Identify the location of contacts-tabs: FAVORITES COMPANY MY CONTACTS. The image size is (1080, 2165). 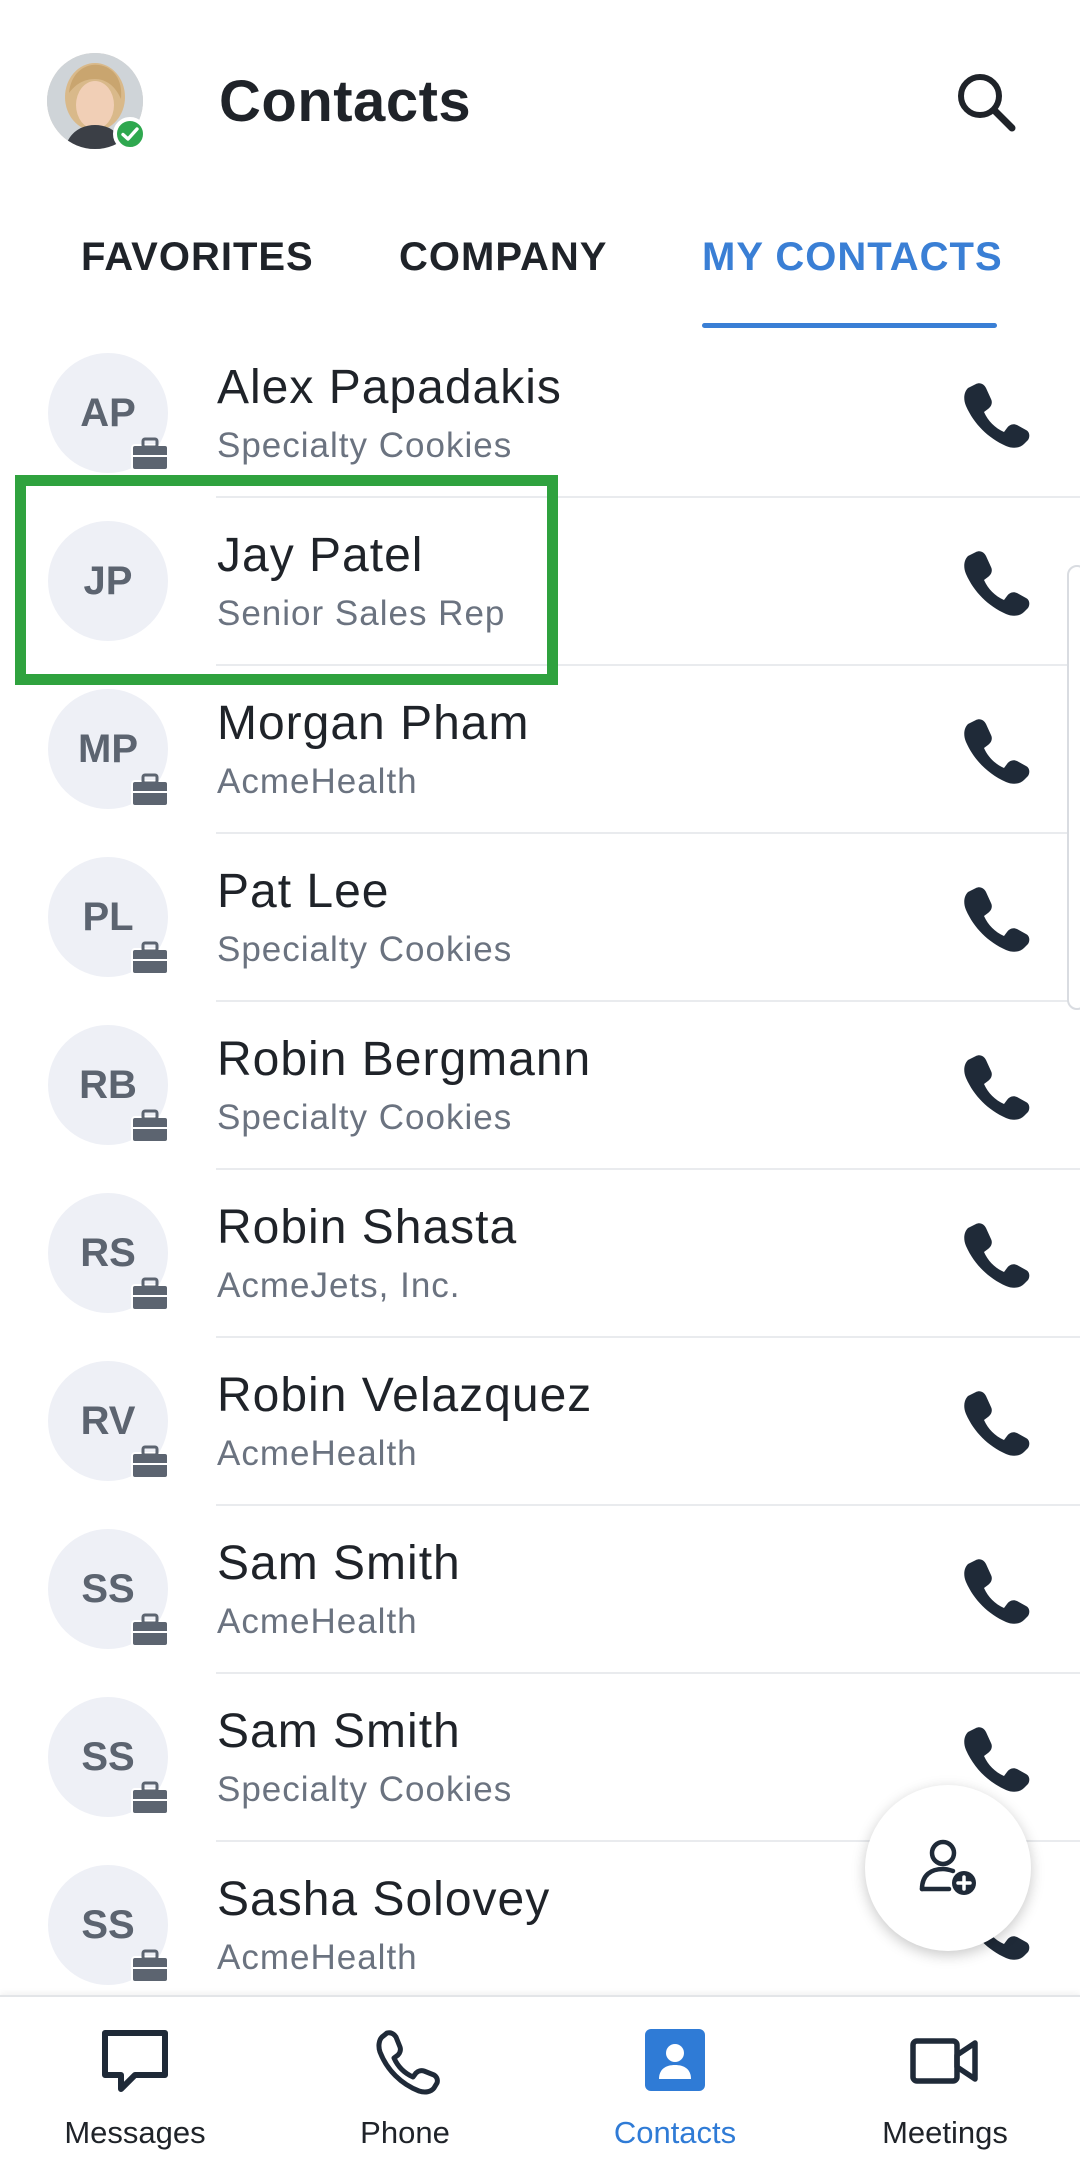
(540, 277).